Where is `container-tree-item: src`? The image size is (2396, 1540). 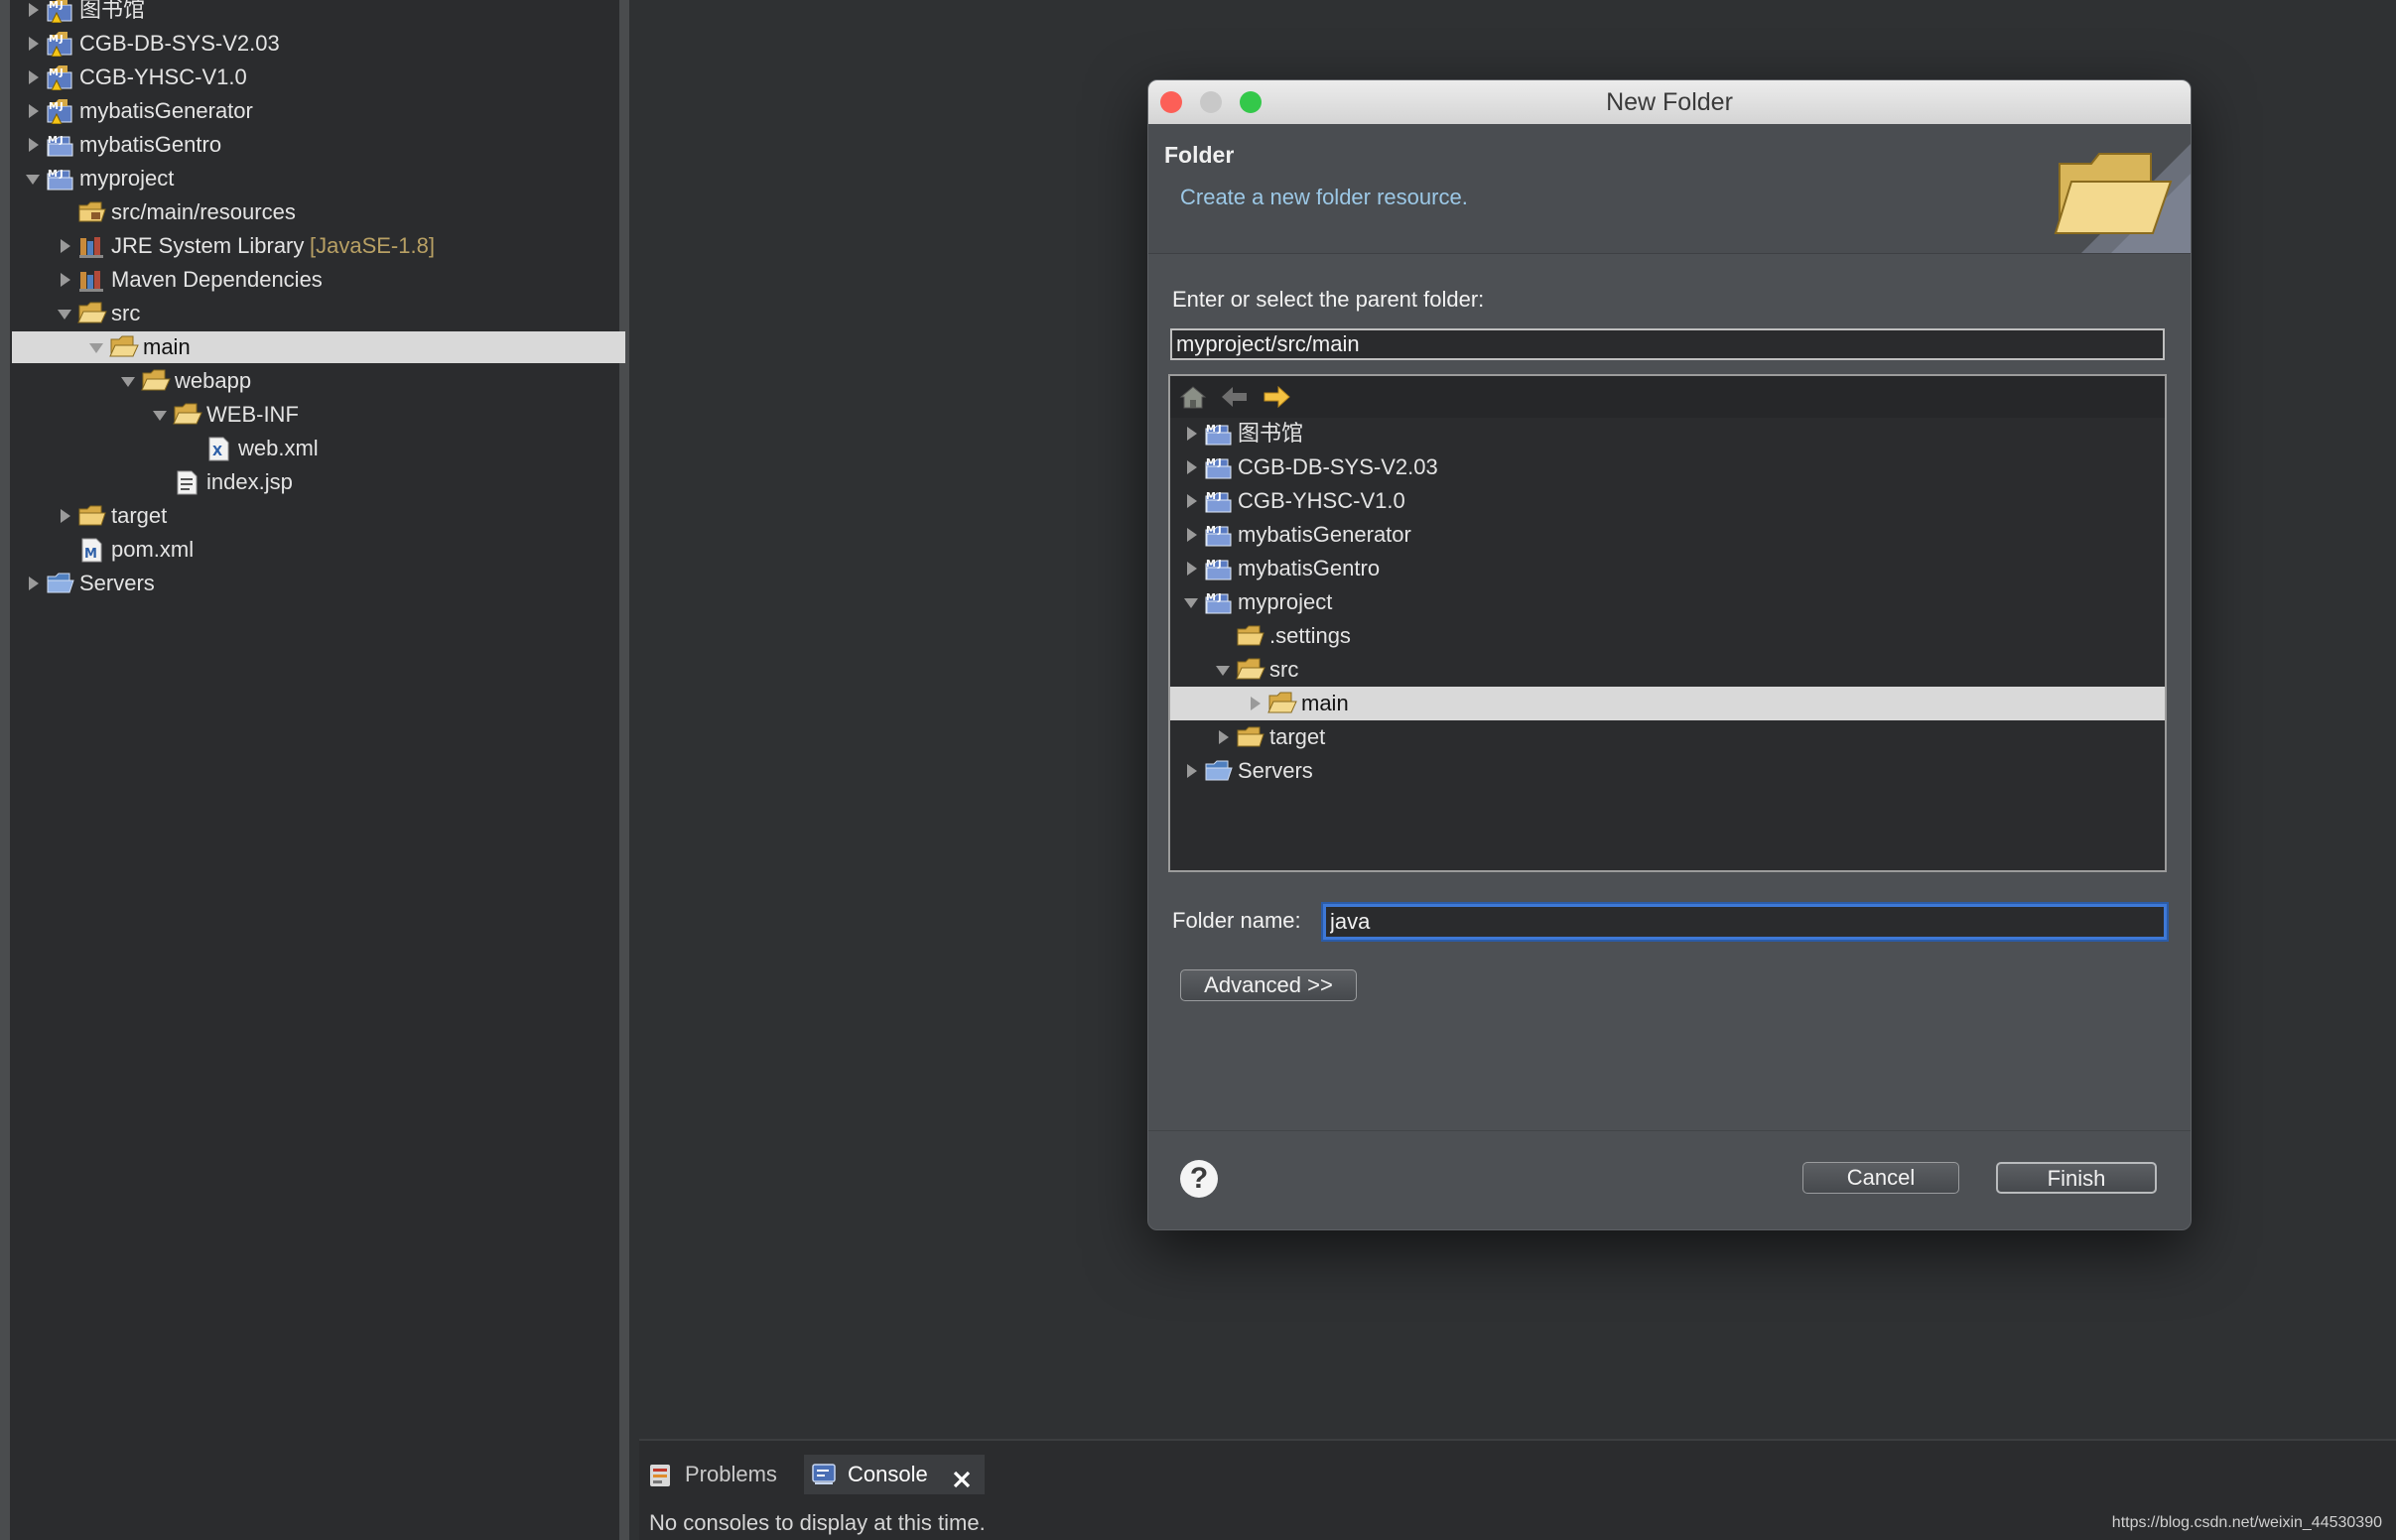 container-tree-item: src is located at coordinates (1667, 670).